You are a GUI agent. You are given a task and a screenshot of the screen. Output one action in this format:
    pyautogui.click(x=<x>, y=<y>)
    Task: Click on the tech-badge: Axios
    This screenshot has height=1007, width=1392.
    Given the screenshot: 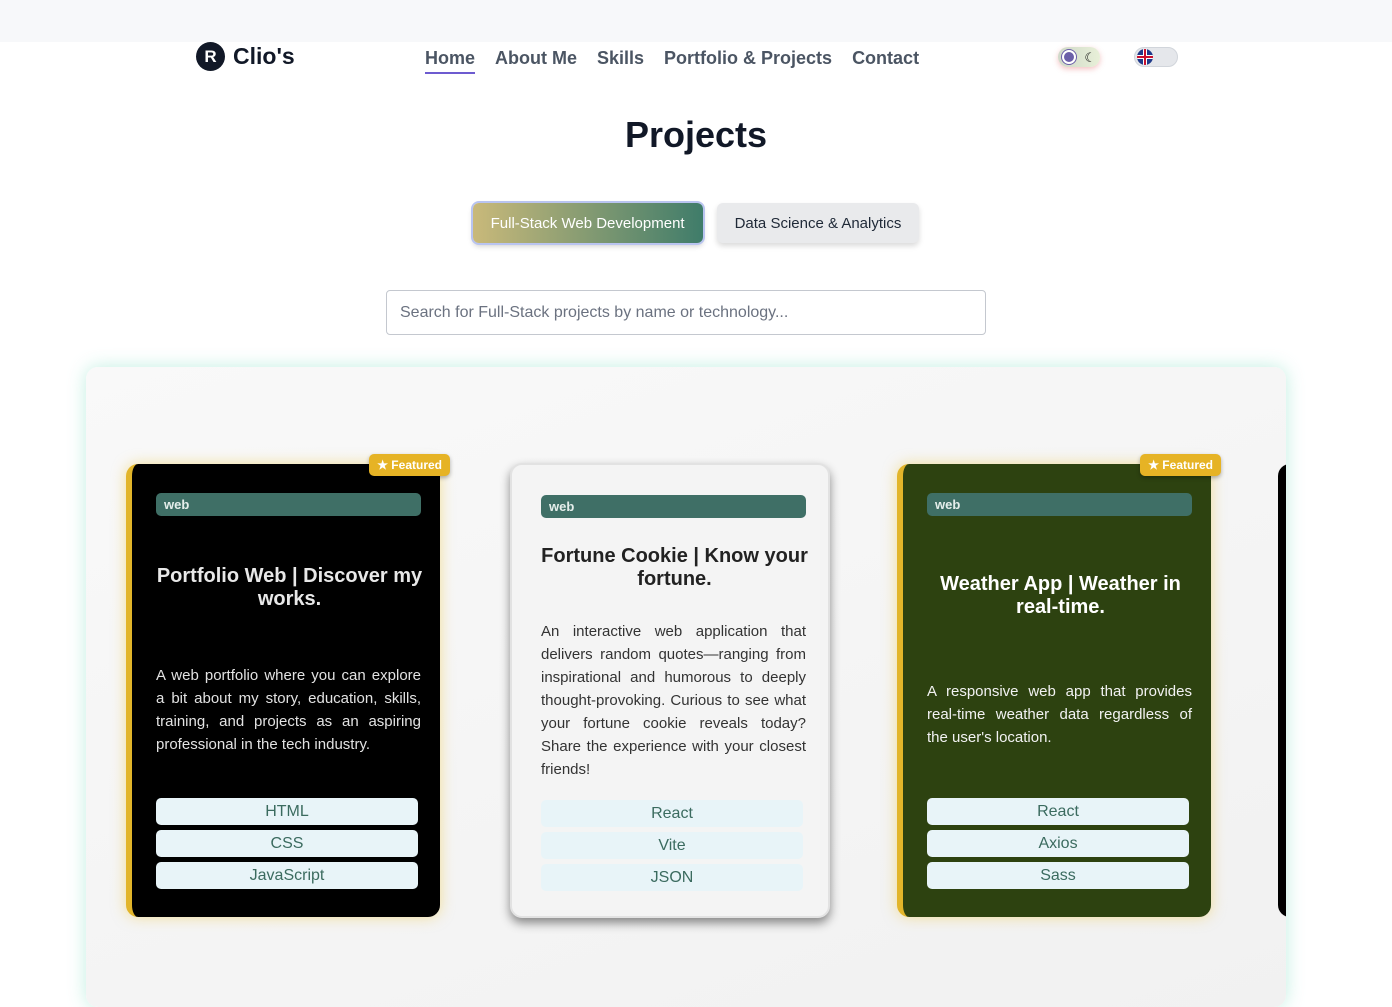 What is the action you would take?
    pyautogui.click(x=1058, y=843)
    